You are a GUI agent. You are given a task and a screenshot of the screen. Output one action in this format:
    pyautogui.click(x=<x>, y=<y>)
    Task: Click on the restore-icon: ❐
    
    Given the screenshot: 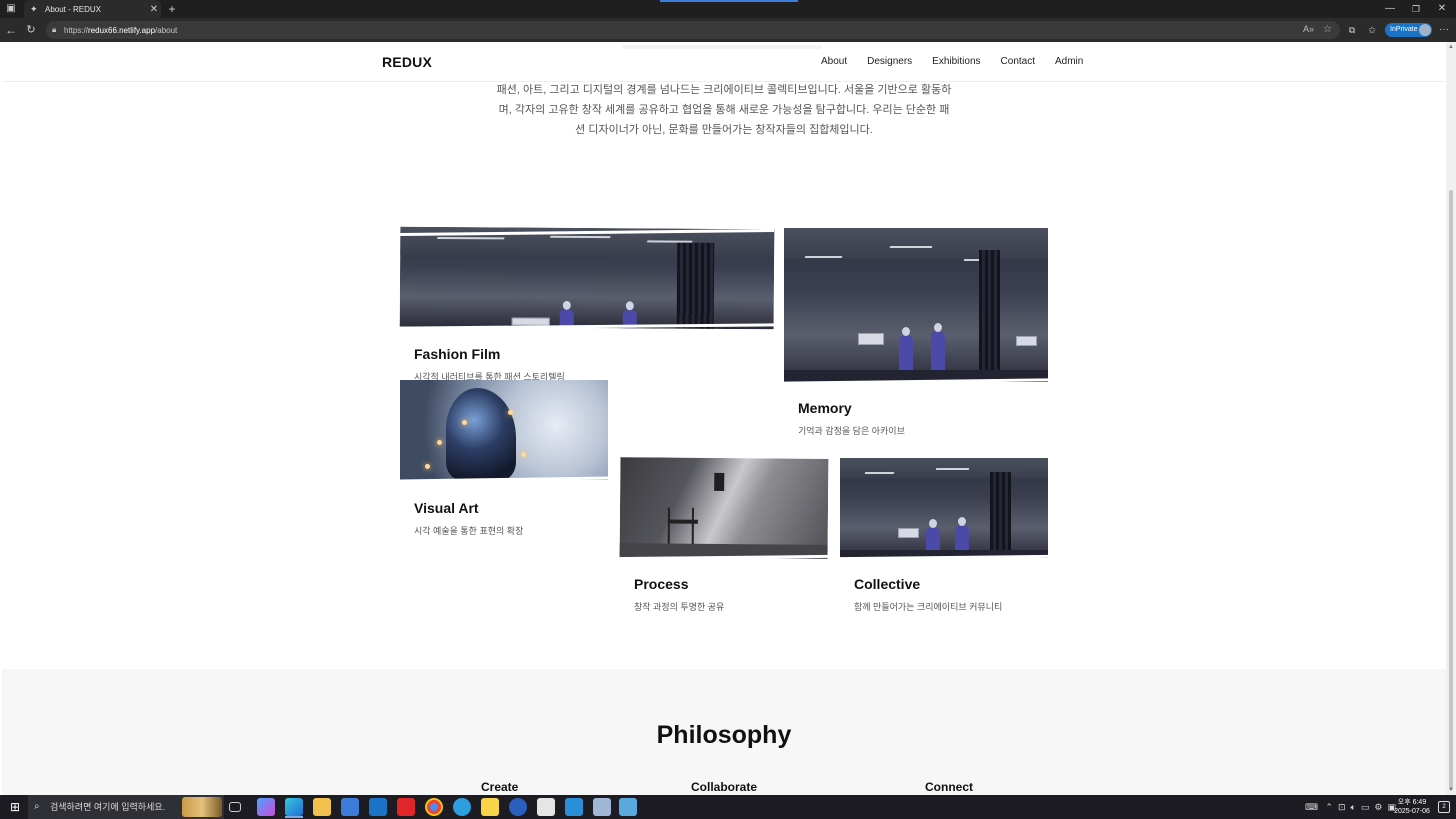 What is the action you would take?
    pyautogui.click(x=1416, y=9)
    